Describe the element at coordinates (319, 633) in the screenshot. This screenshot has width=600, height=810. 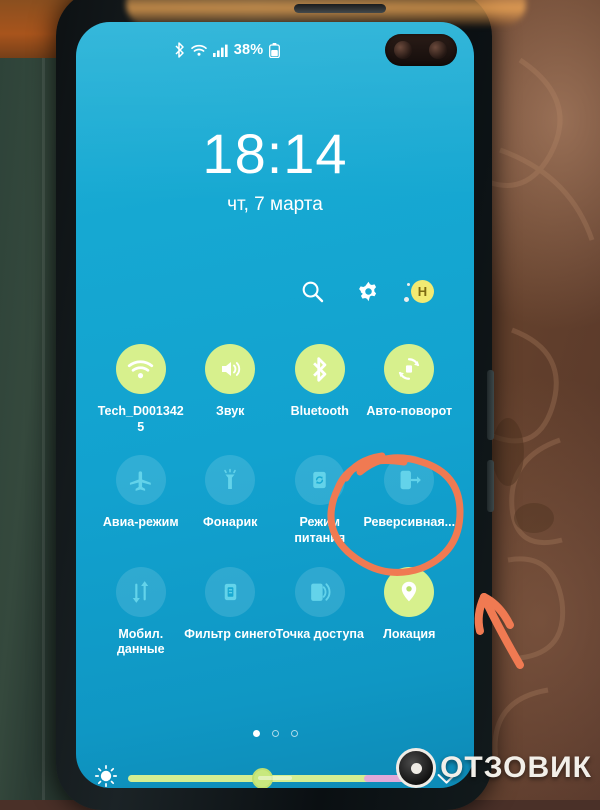
I see `tile-label: Точка доступа` at that location.